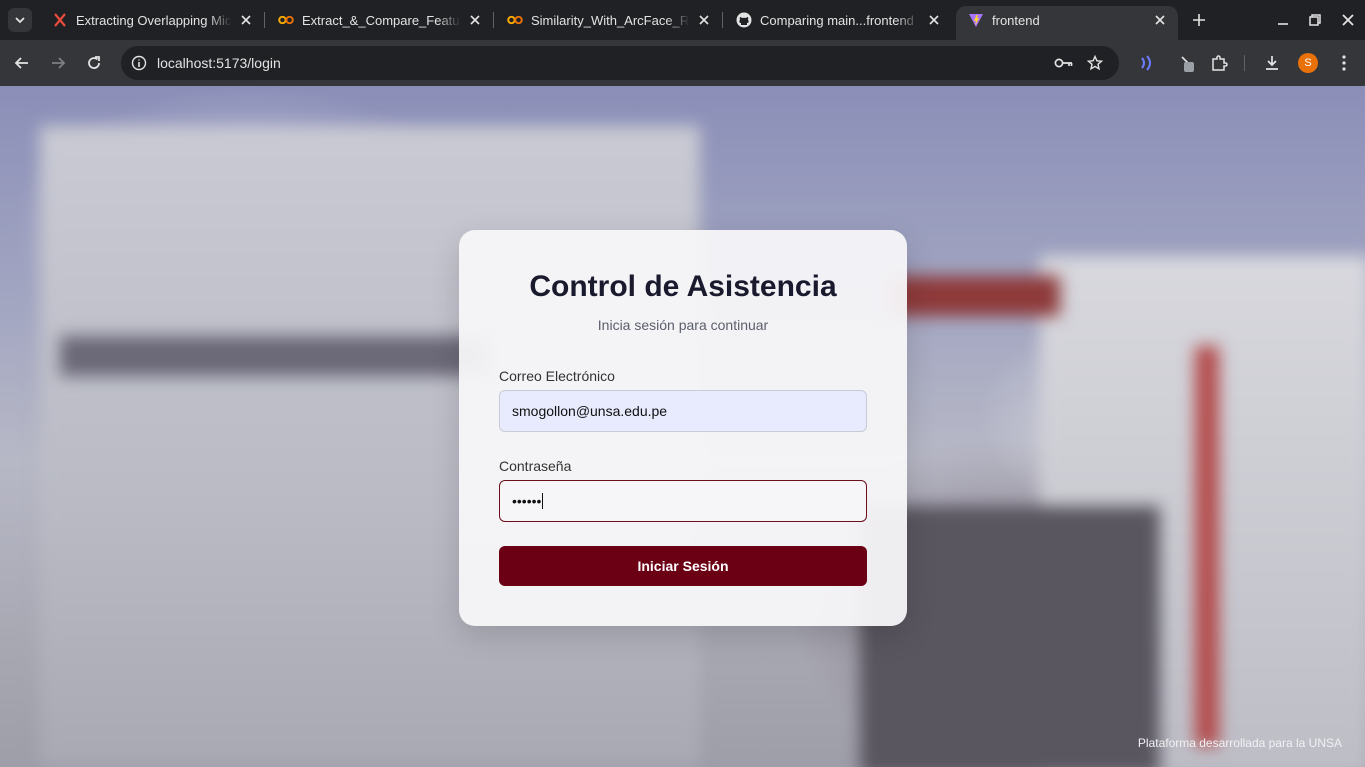 Image resolution: width=1365 pixels, height=767 pixels. I want to click on vite-icon, so click(976, 20).